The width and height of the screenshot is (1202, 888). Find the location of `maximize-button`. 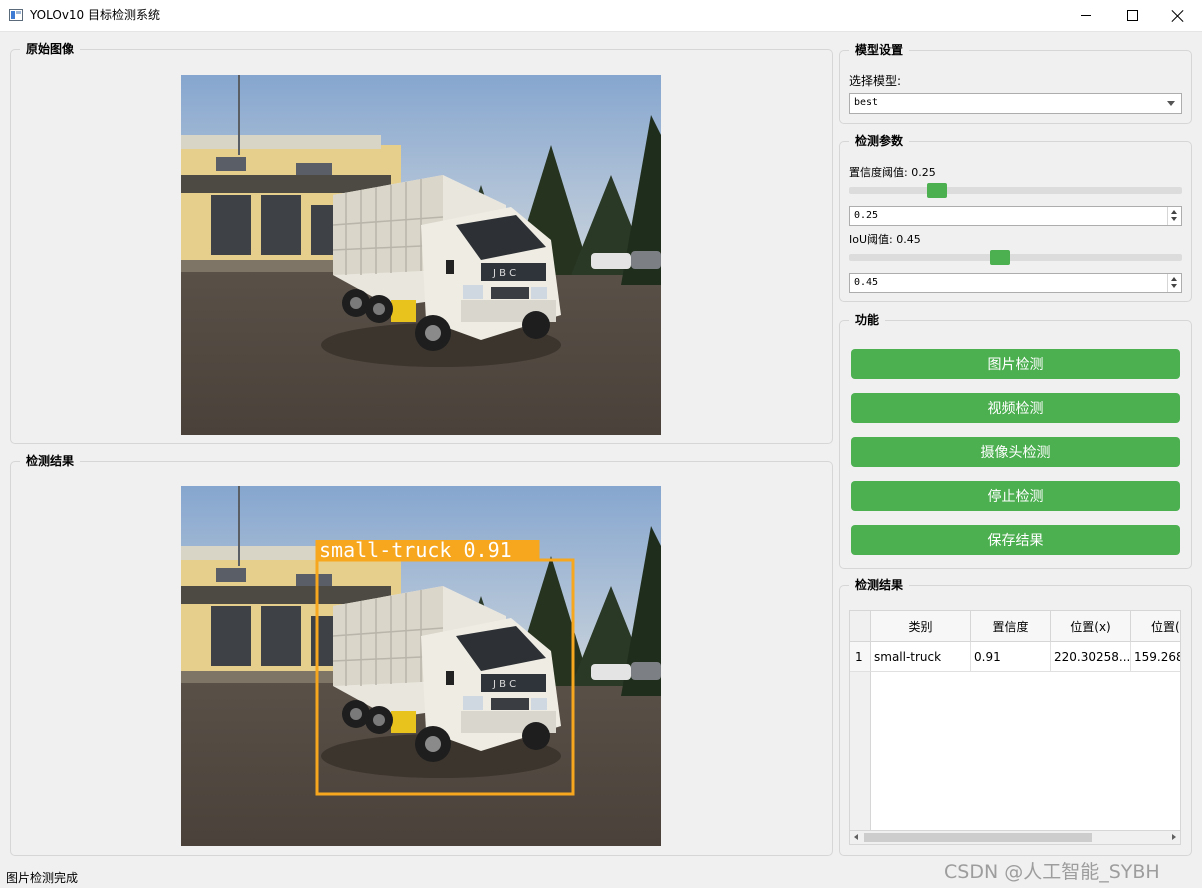

maximize-button is located at coordinates (1132, 15).